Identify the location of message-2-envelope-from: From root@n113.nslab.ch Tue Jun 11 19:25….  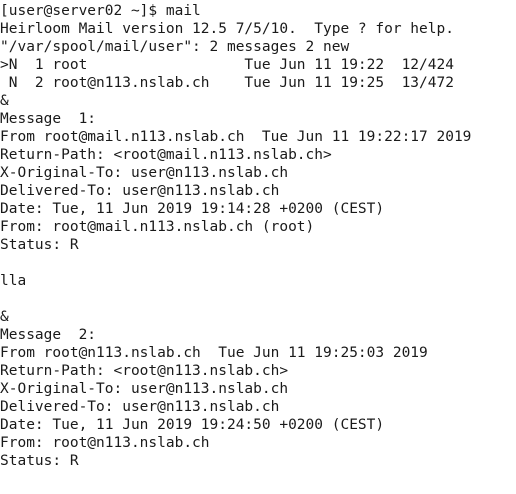
(214, 353).